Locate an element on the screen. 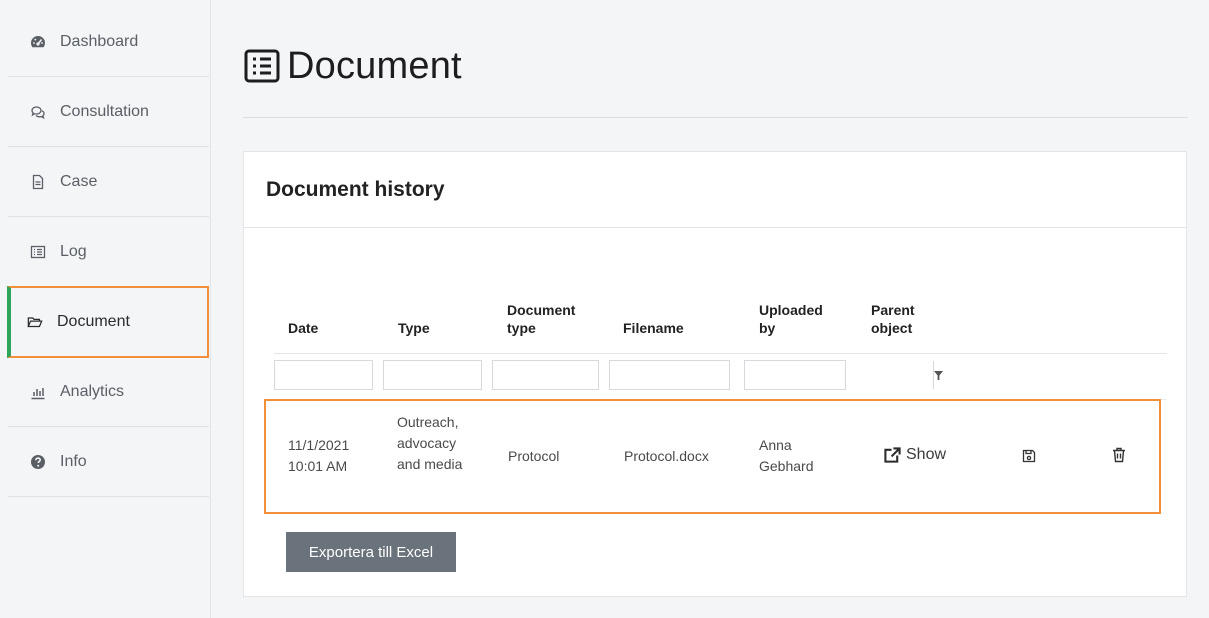  title-divider is located at coordinates (715, 117).